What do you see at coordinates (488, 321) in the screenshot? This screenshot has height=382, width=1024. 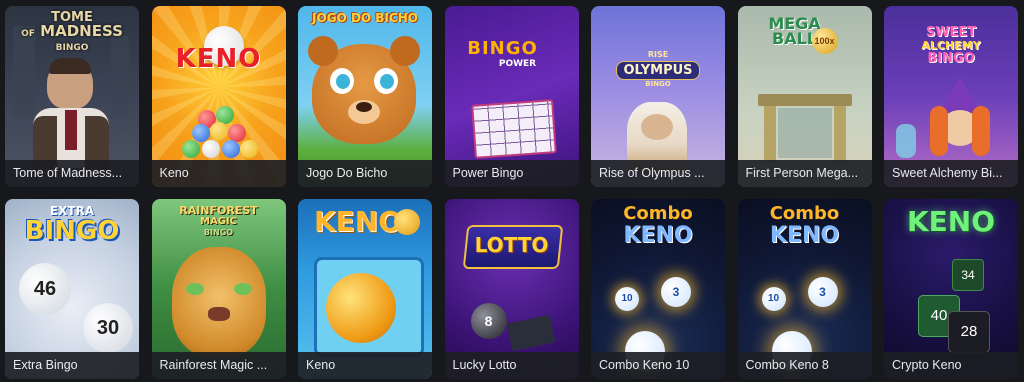 I see `lotto-ball: 8` at bounding box center [488, 321].